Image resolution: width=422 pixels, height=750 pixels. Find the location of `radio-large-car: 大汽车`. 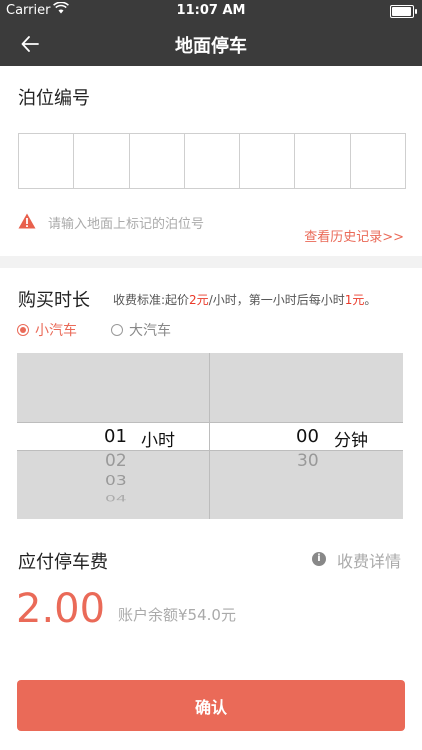

radio-large-car: 大汽车 is located at coordinates (141, 330).